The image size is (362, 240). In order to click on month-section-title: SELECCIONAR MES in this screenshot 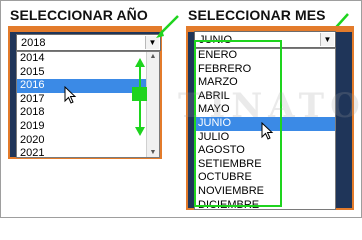, I will do `click(257, 15)`.